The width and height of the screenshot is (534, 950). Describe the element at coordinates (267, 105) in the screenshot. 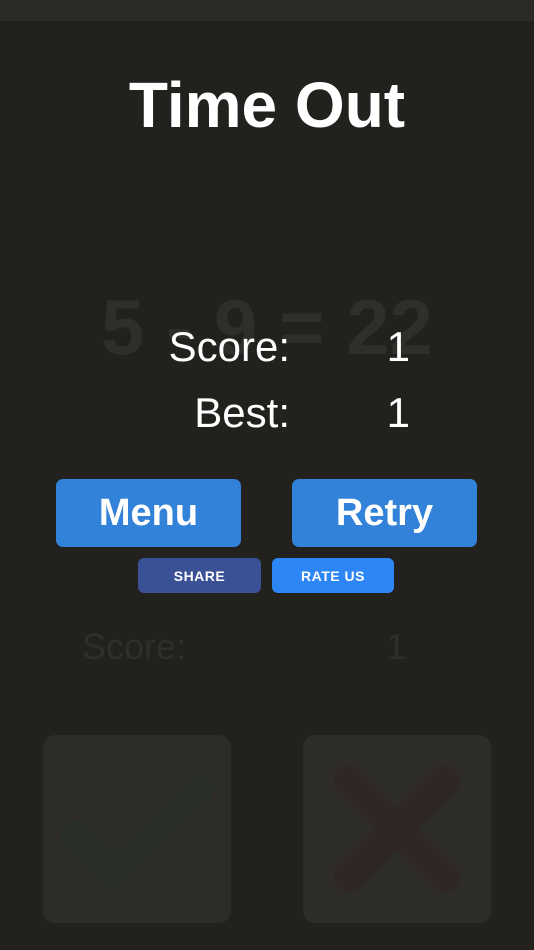

I see `page-title: Time Out` at that location.